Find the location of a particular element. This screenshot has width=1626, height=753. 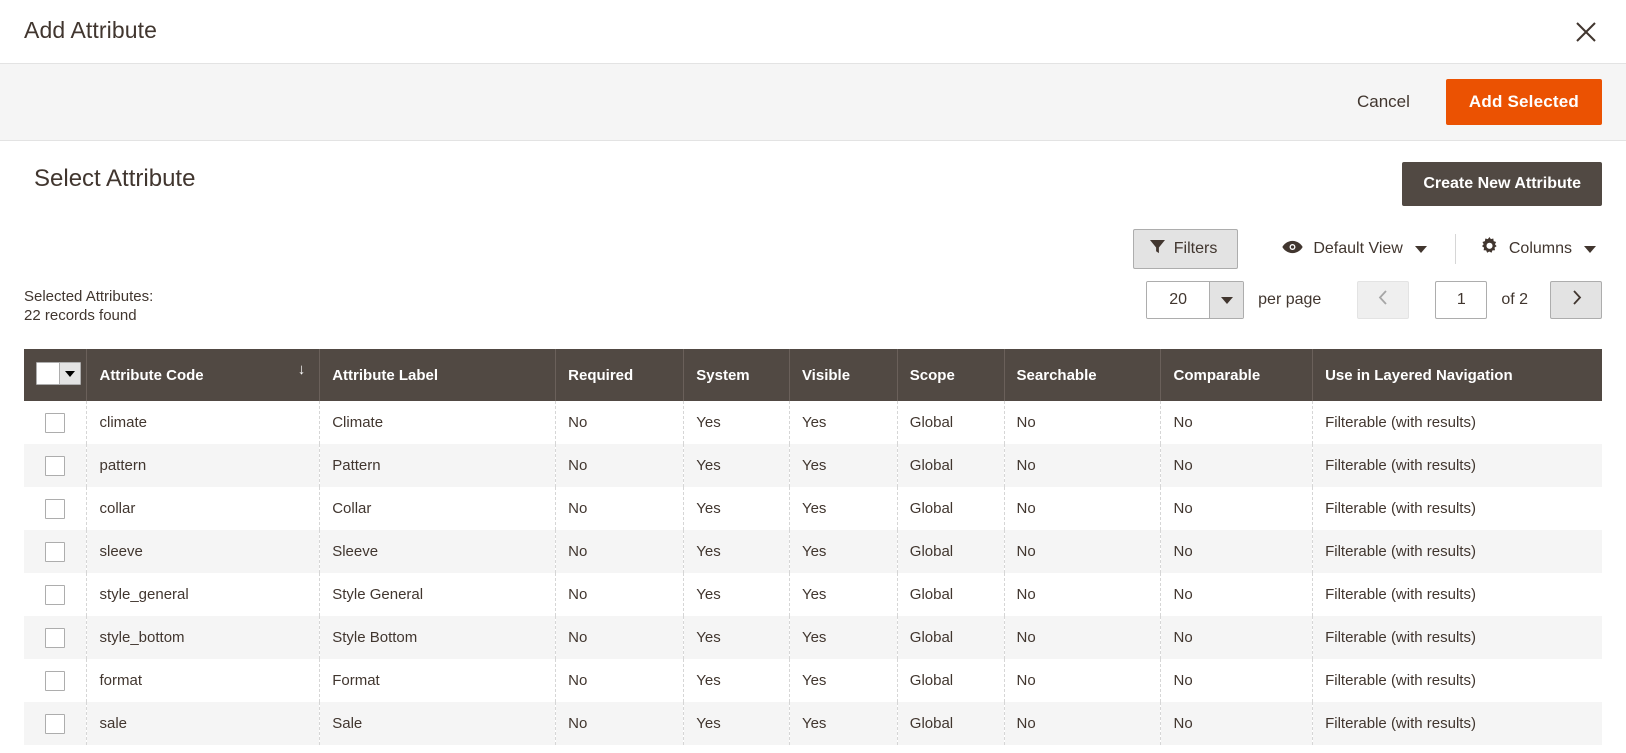

column-header-scope: Scope is located at coordinates (951, 375).